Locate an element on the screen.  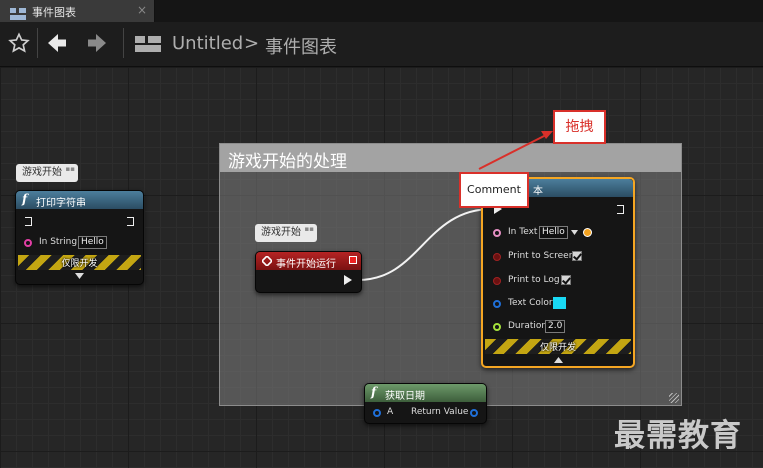
annotation-arrow is located at coordinates (515, 150).